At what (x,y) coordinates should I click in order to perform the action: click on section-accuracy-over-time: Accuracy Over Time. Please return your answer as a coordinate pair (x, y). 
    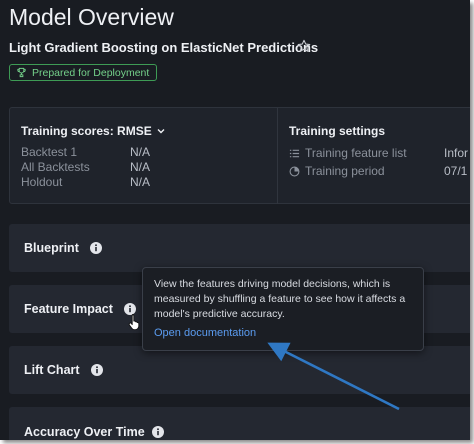
    Looking at the image, I should click on (239, 423).